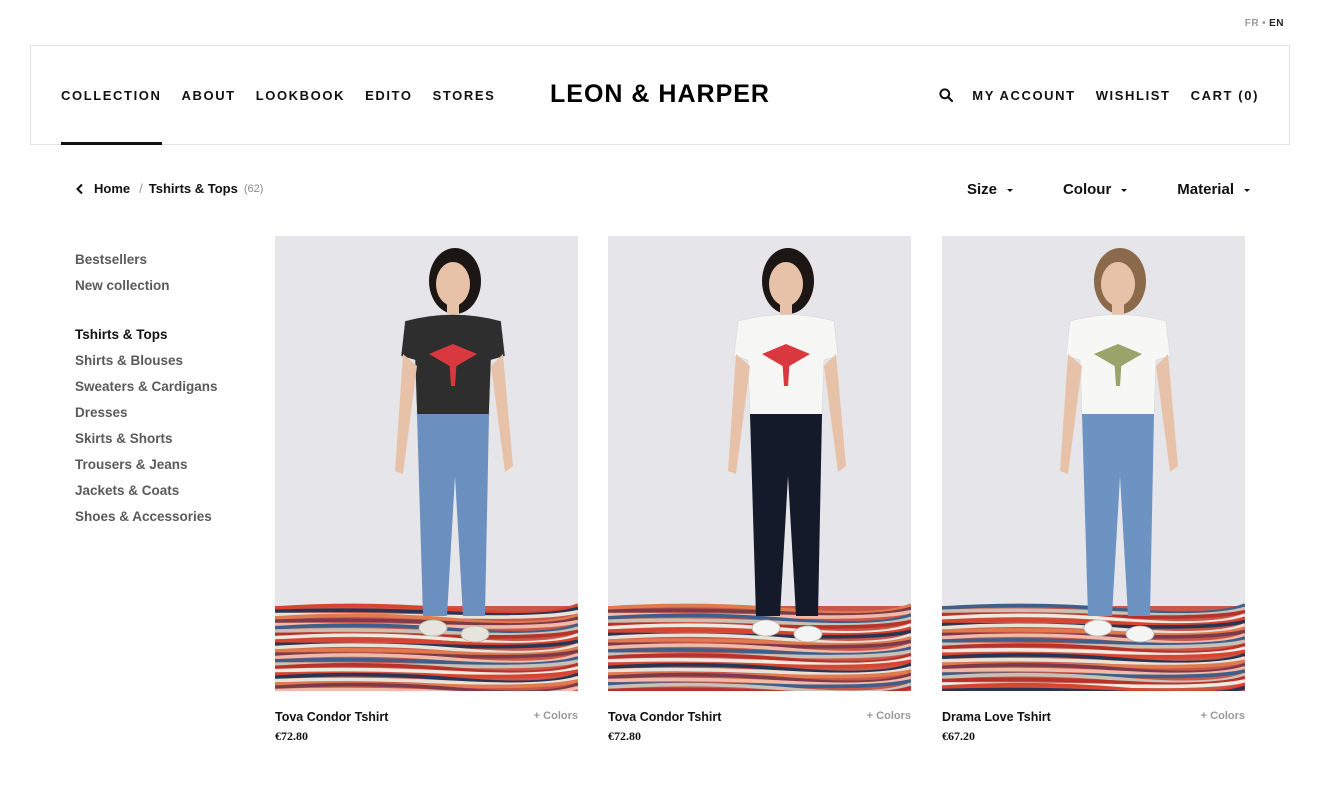 The image size is (1320, 790). I want to click on product-price: €67.20, so click(958, 736).